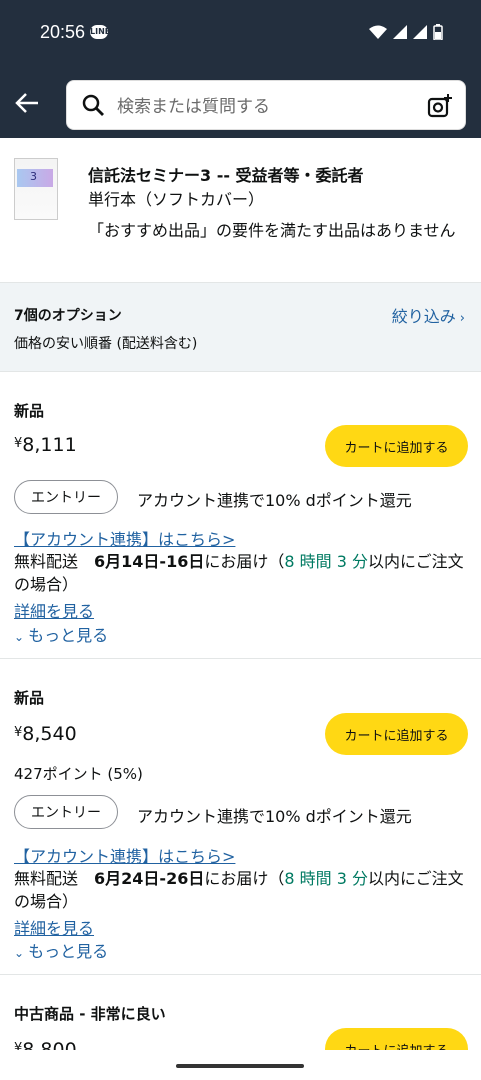 The height and width of the screenshot is (1080, 481). I want to click on navigation-bar, so click(240, 1065).